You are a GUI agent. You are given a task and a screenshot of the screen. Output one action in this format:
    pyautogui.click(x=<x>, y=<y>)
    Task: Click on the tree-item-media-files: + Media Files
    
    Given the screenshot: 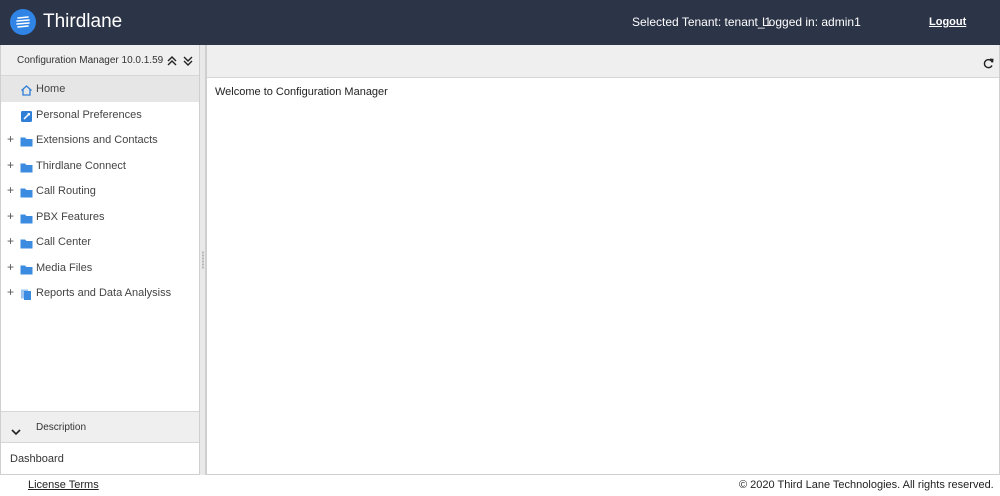 What is the action you would take?
    pyautogui.click(x=100, y=268)
    